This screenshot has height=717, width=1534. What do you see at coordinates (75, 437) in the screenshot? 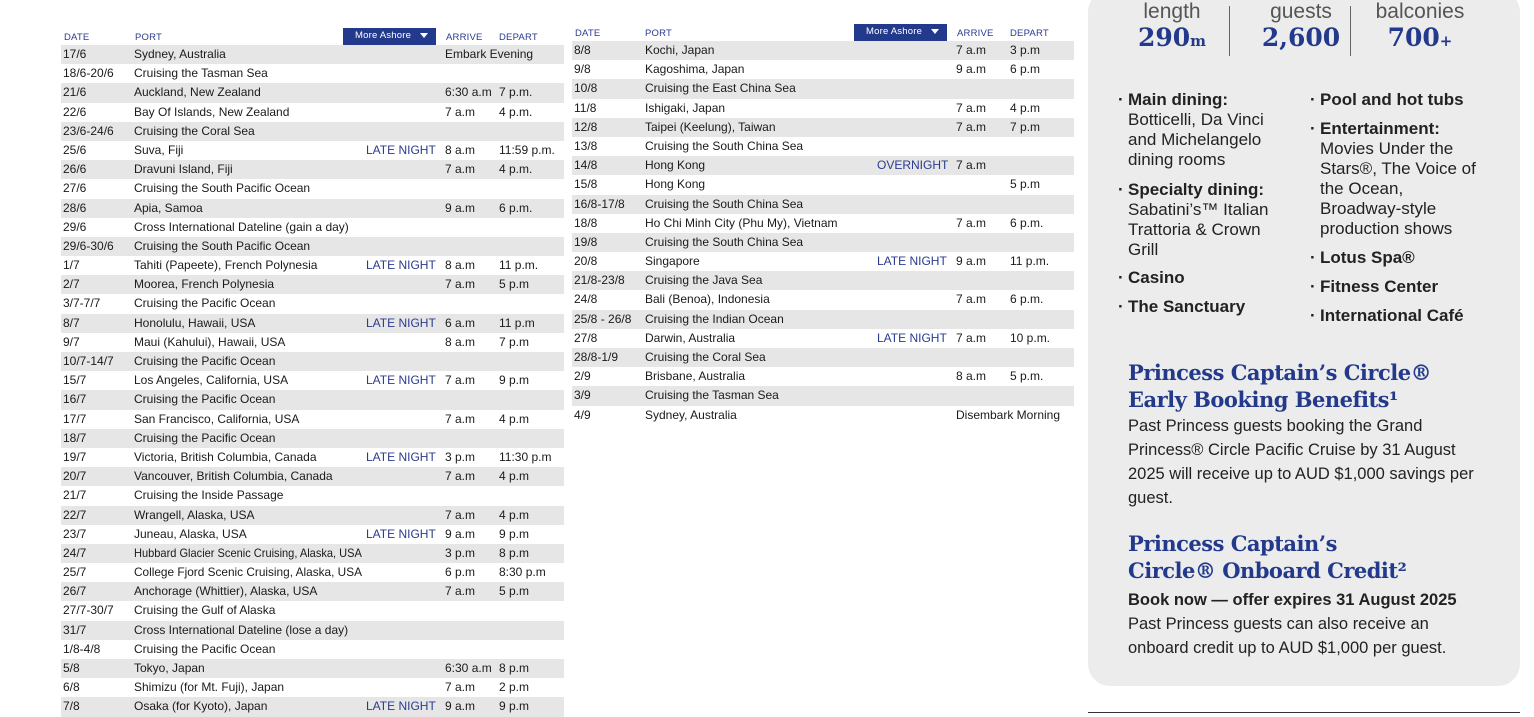
I see `row-date: 18/7` at bounding box center [75, 437].